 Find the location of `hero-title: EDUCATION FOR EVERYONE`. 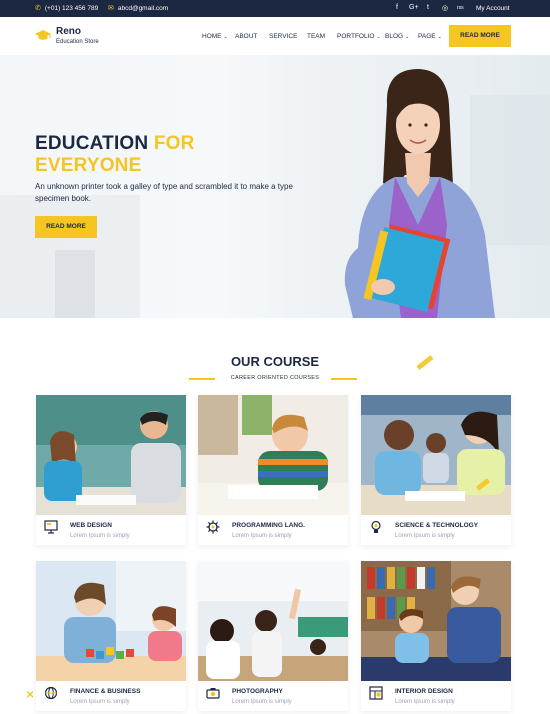

hero-title: EDUCATION FOR EVERYONE is located at coordinates (115, 155).